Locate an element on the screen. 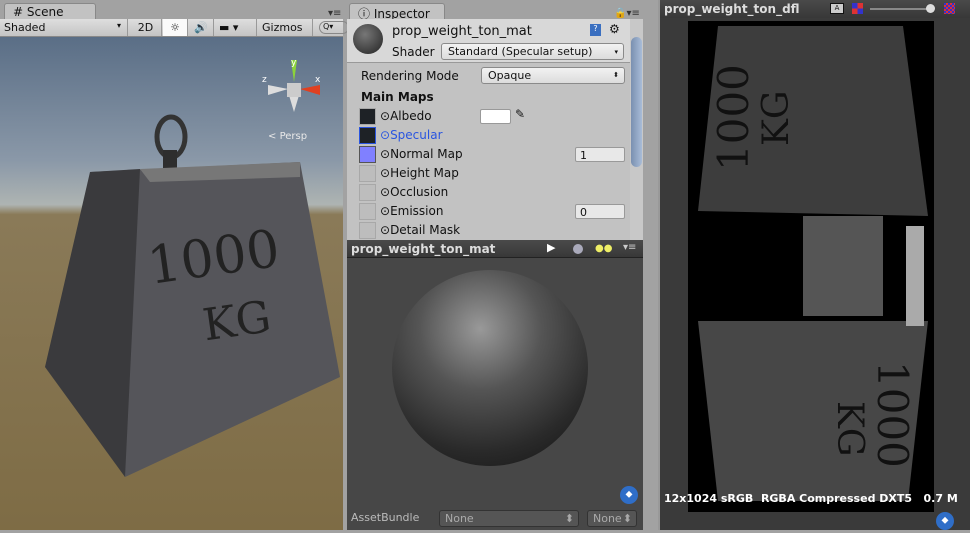  material-thumbnail is located at coordinates (368, 39).